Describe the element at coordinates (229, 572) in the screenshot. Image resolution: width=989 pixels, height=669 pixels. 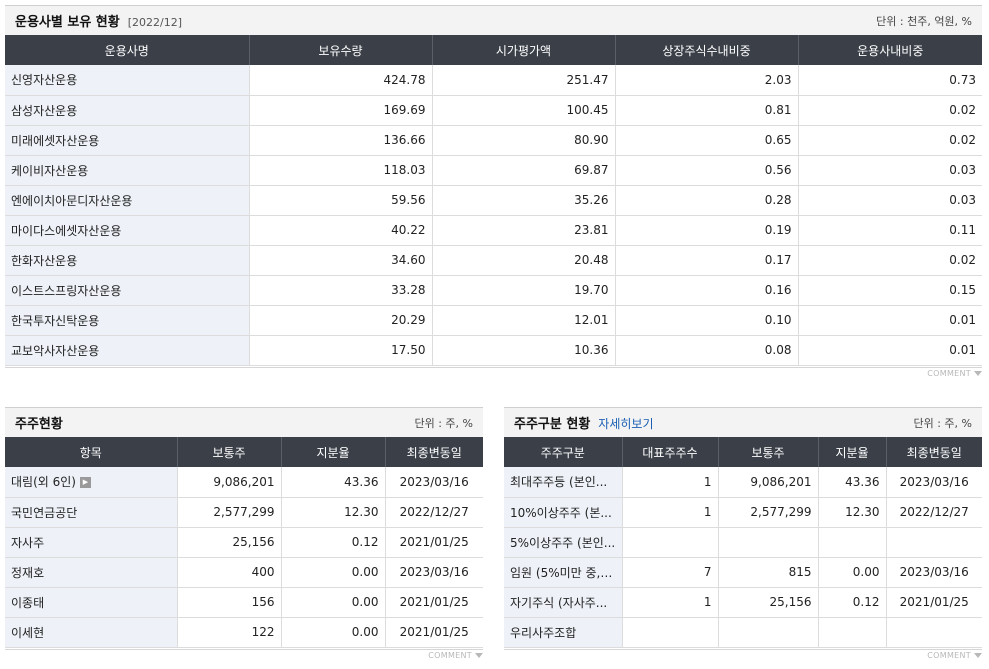
I see `table-cell: 400` at that location.